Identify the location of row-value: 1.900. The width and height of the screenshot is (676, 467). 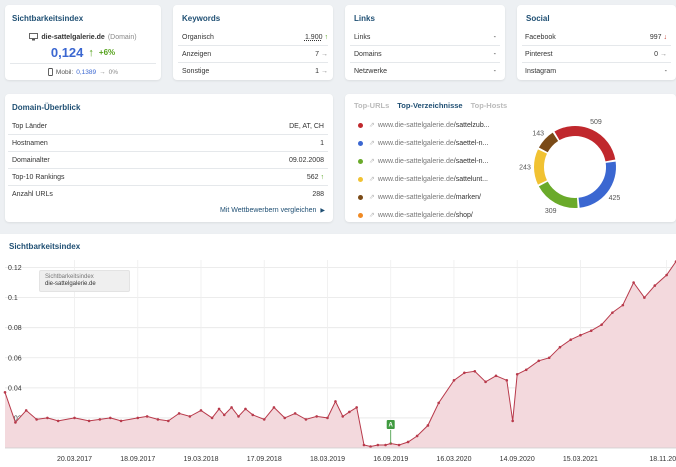
(314, 37).